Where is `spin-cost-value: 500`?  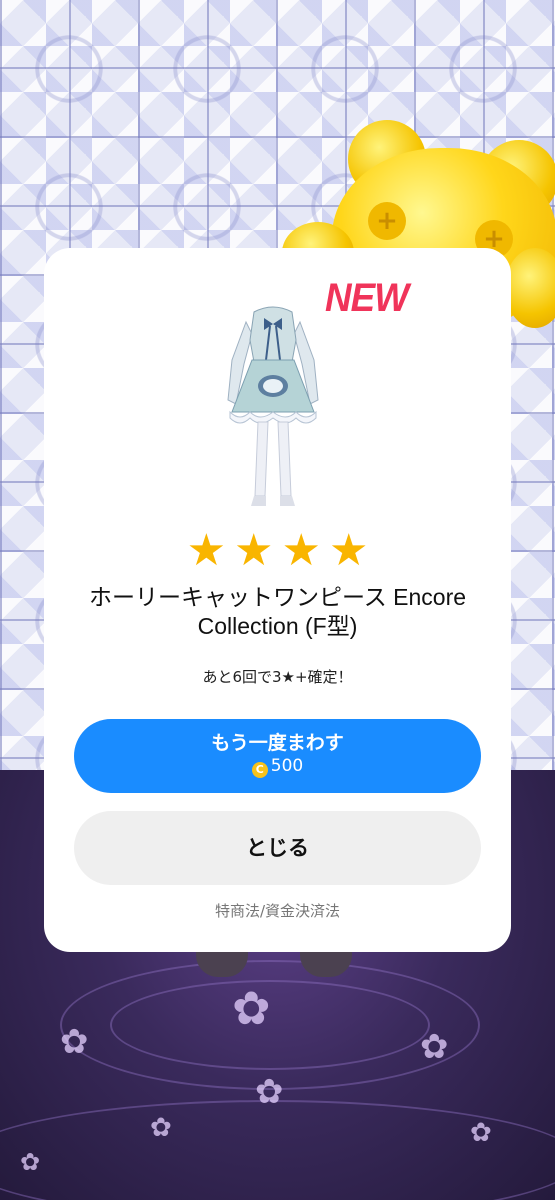 spin-cost-value: 500 is located at coordinates (287, 766).